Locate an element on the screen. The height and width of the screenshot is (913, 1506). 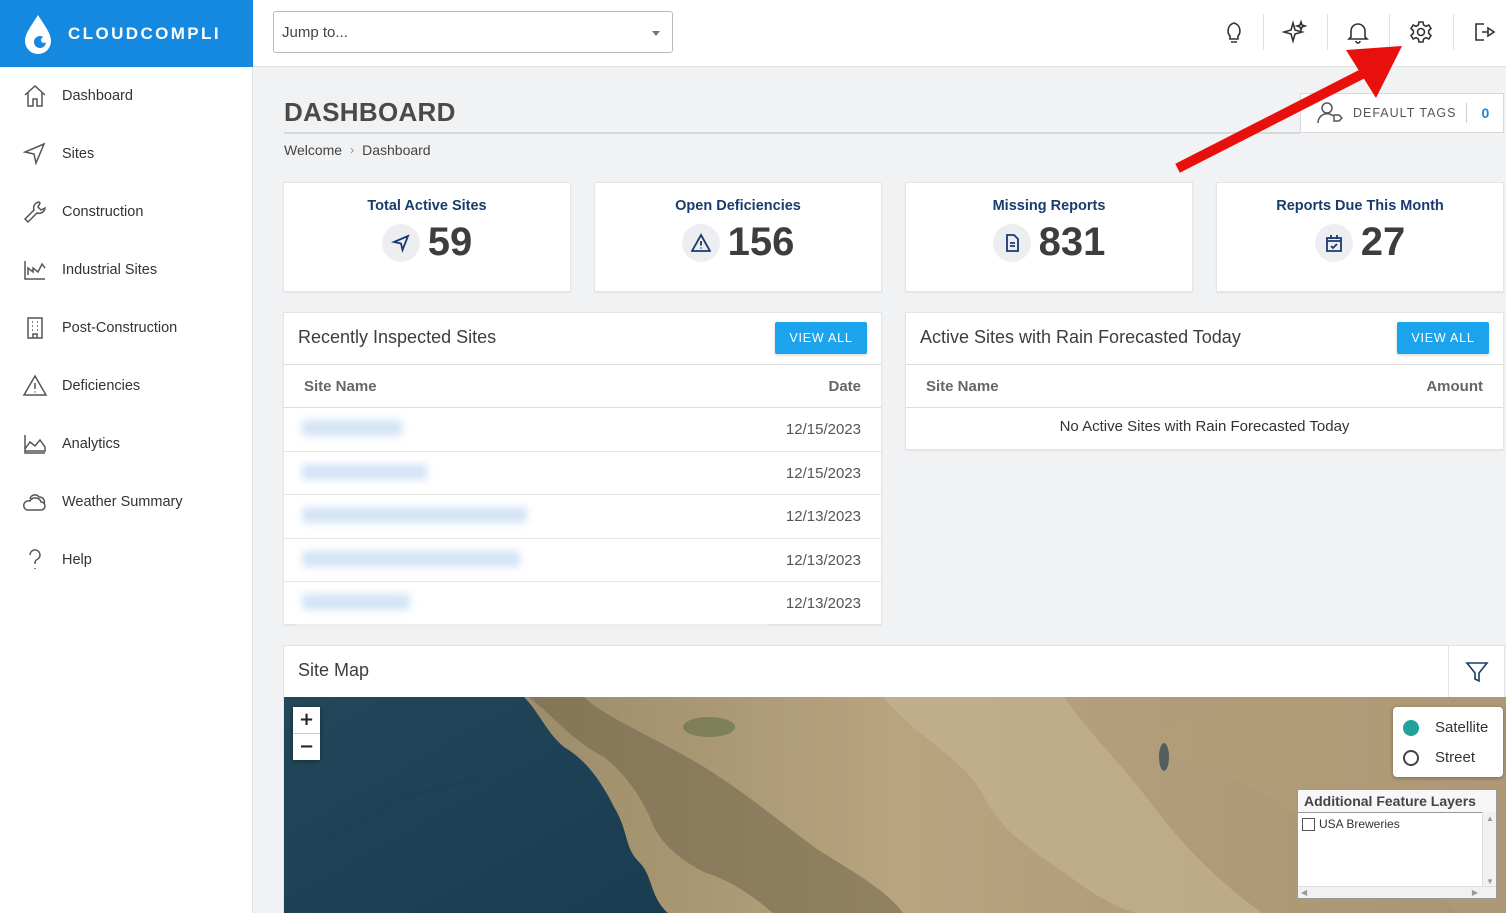
scroll-up-icon: ▲ is located at coordinates (1490, 818).